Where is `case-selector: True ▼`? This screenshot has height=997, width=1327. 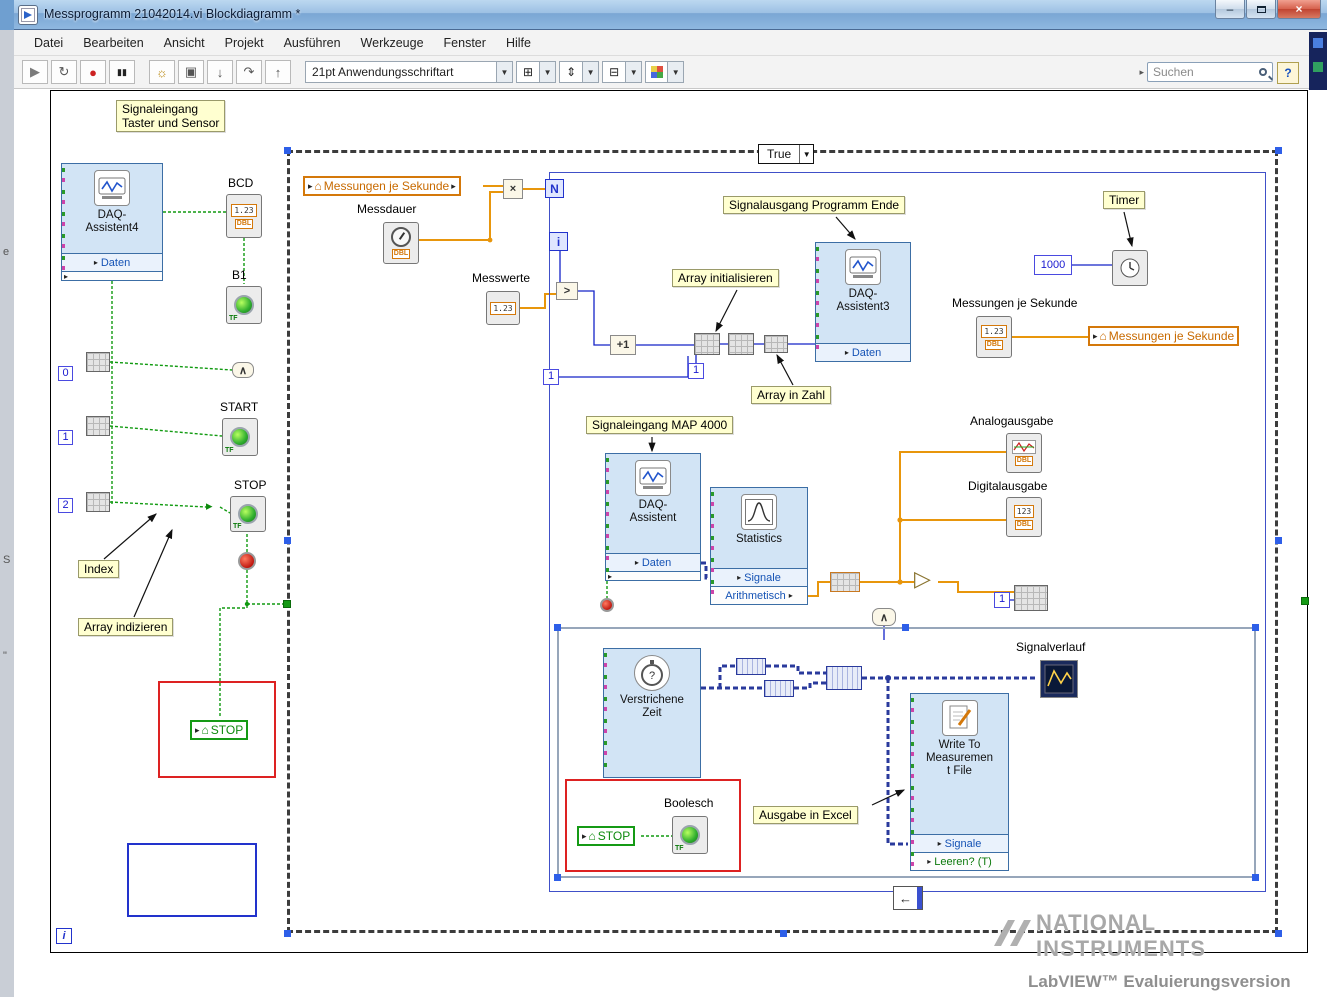 case-selector: True ▼ is located at coordinates (786, 154).